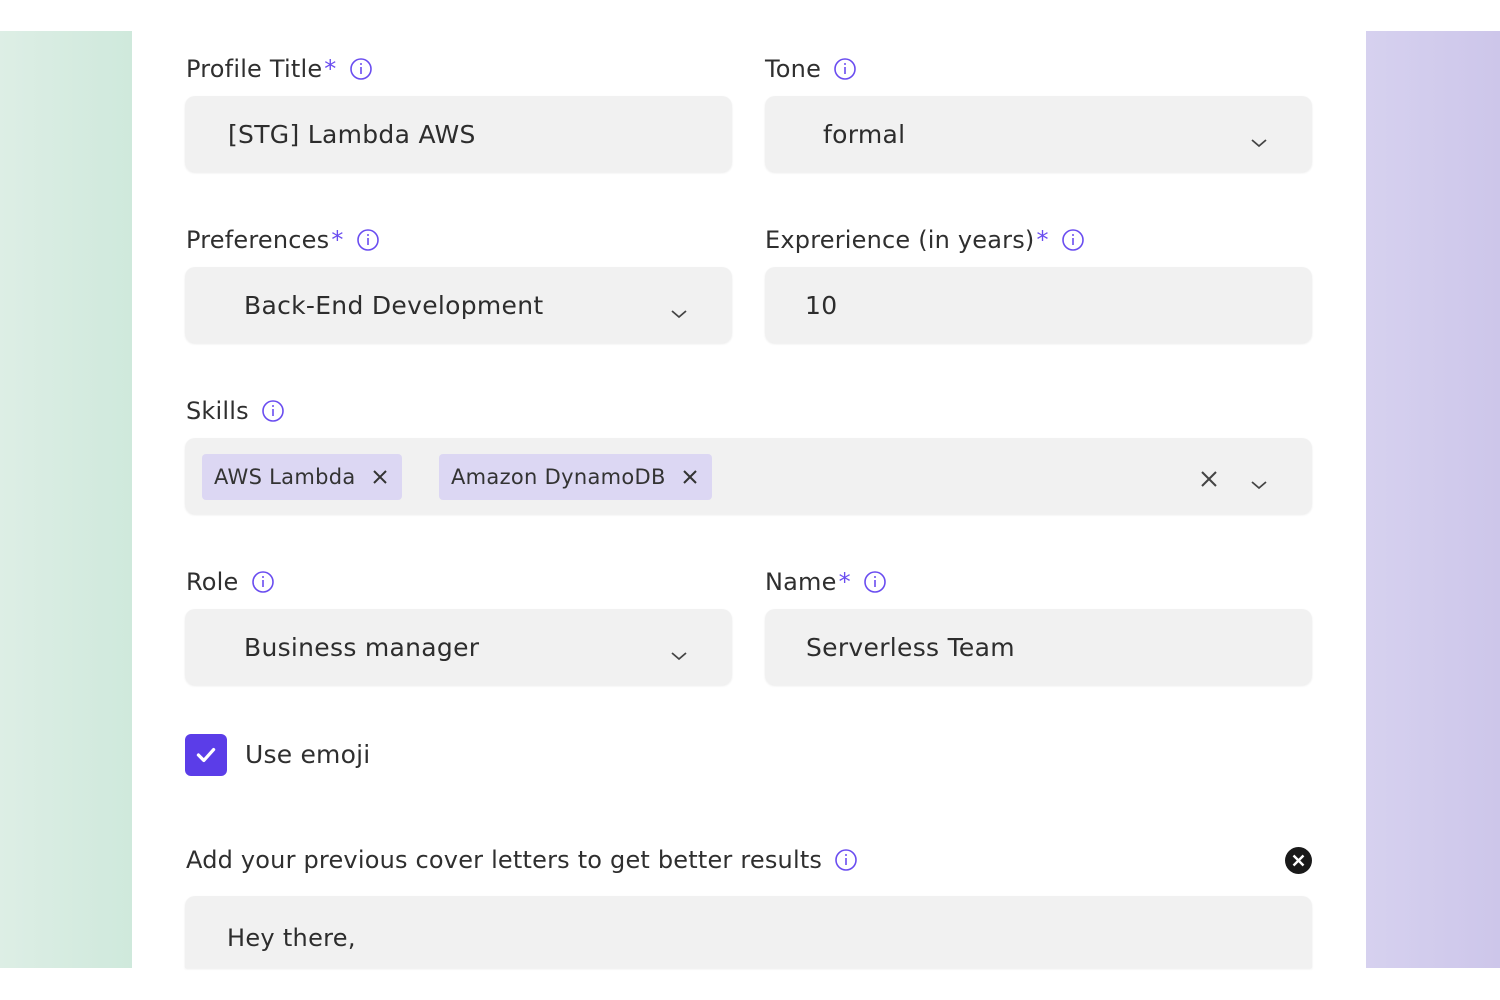 This screenshot has height=1000, width=1500. What do you see at coordinates (1298, 860) in the screenshot?
I see `clear-circle-icon` at bounding box center [1298, 860].